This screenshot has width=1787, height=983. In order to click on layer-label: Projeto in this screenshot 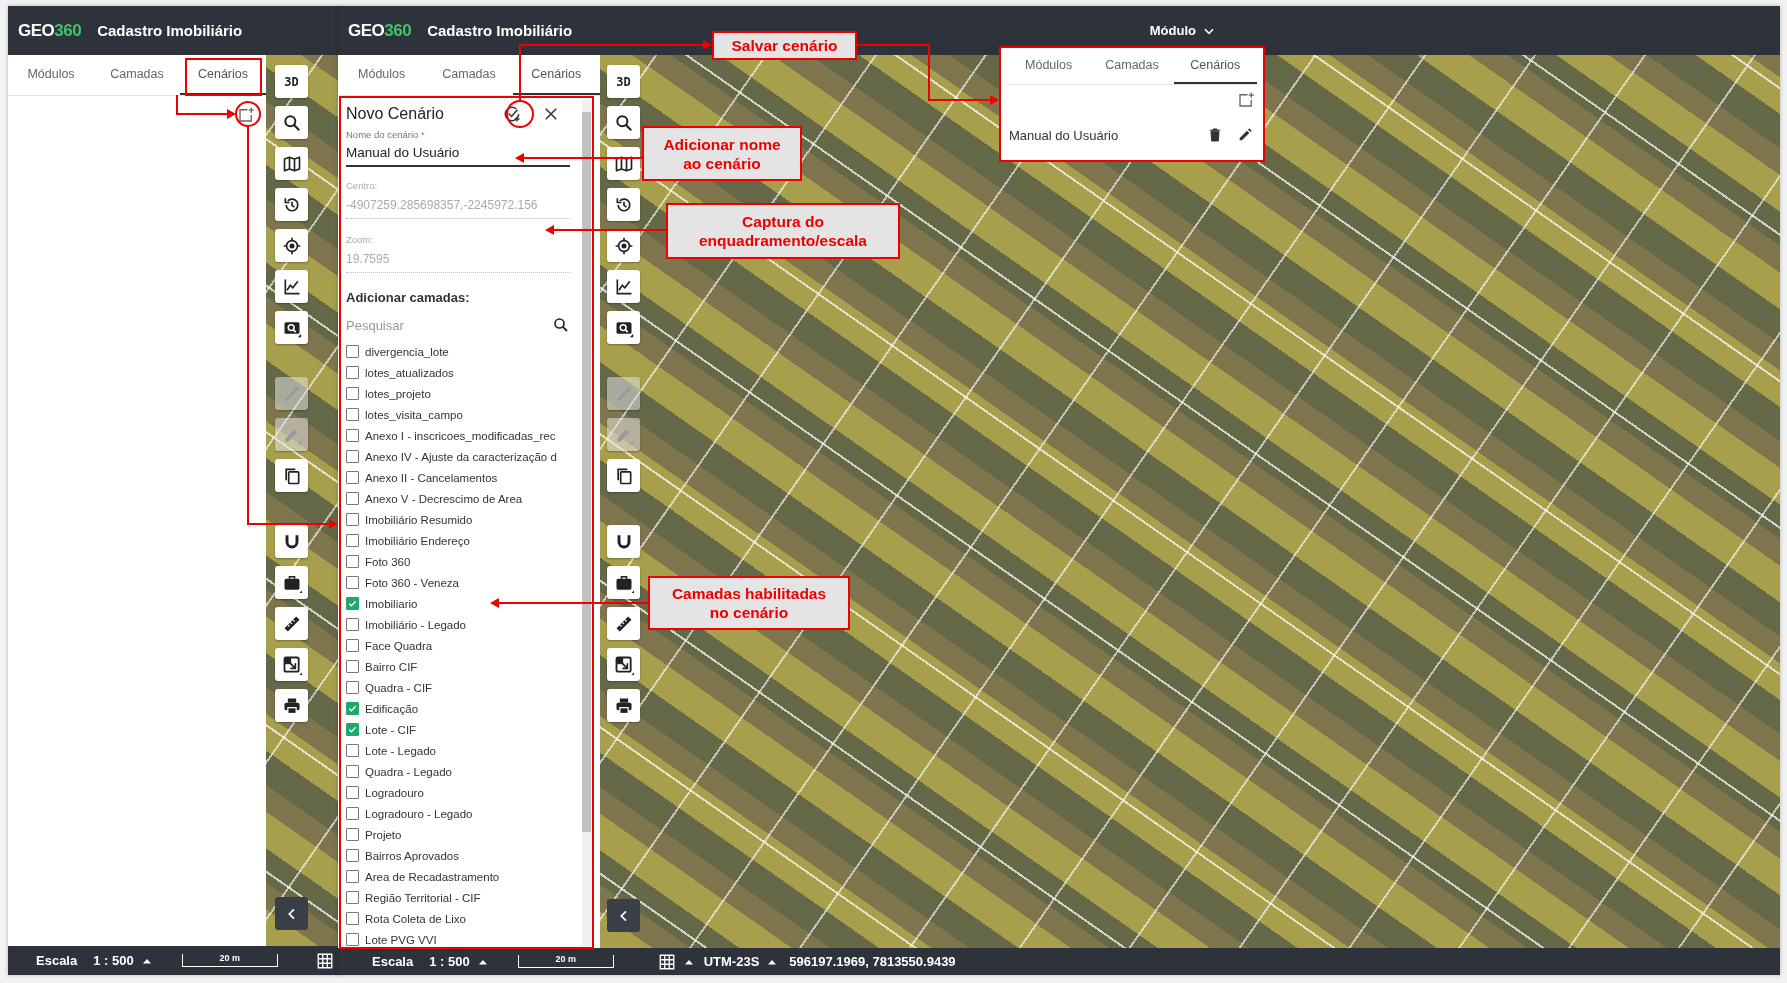, I will do `click(383, 834)`.